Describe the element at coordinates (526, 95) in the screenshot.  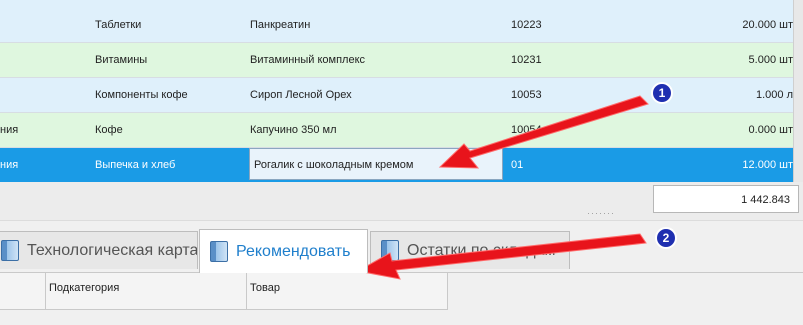
I see `code-cell: 10053` at that location.